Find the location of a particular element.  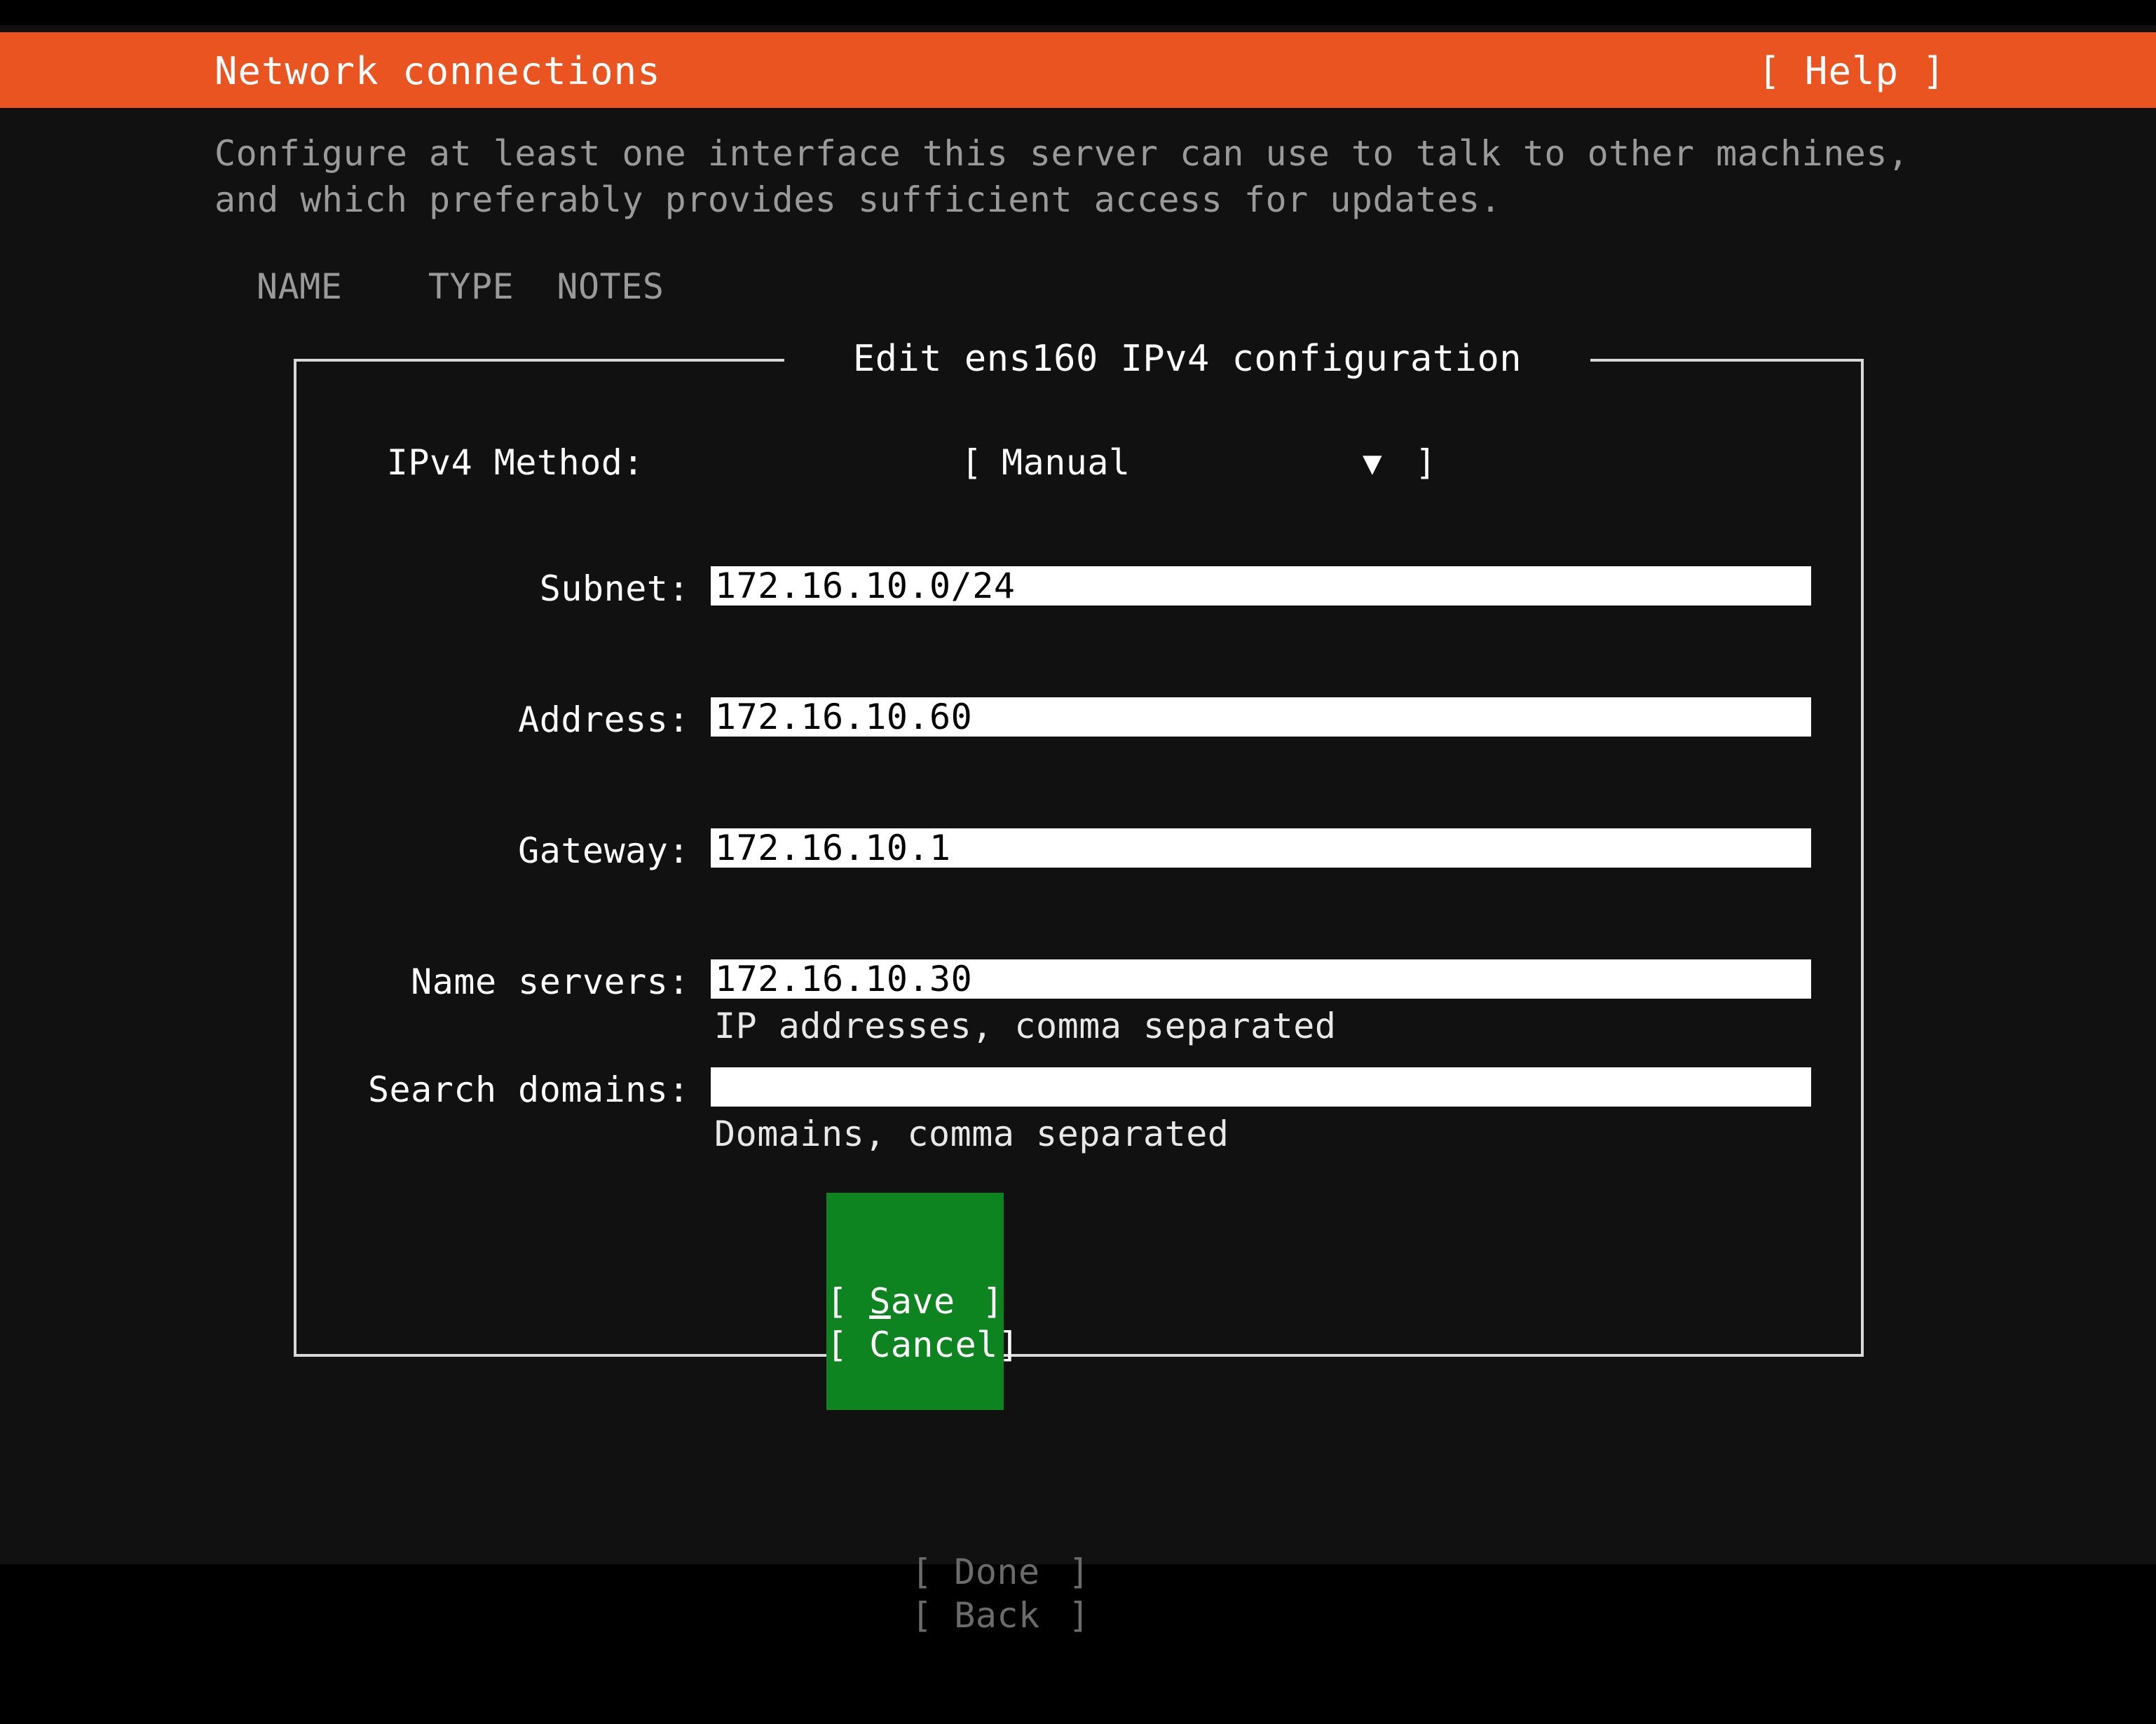

address-label: Address: is located at coordinates (604, 720).